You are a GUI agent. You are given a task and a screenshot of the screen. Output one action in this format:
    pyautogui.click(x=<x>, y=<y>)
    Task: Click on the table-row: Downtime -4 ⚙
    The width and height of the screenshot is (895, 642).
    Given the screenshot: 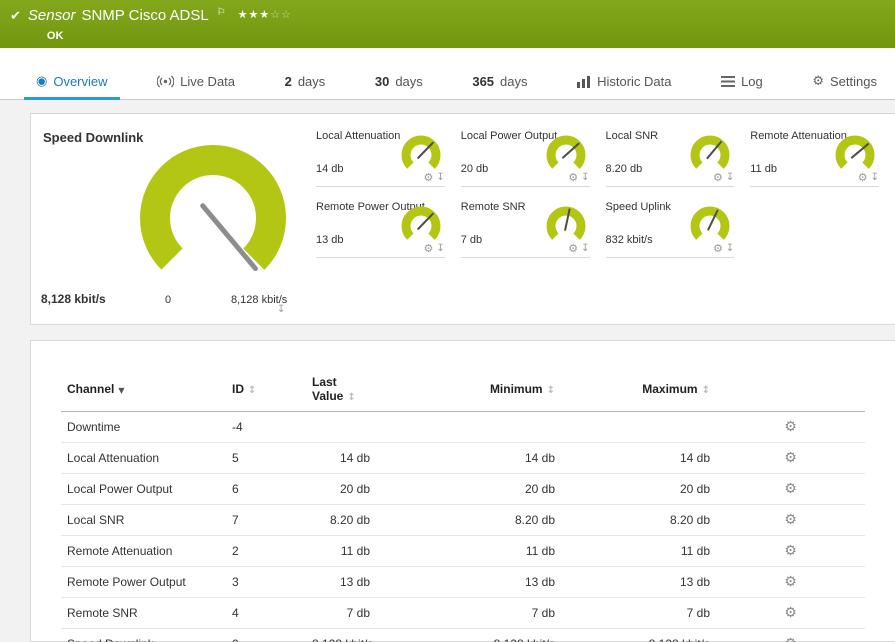 What is the action you would take?
    pyautogui.click(x=463, y=427)
    